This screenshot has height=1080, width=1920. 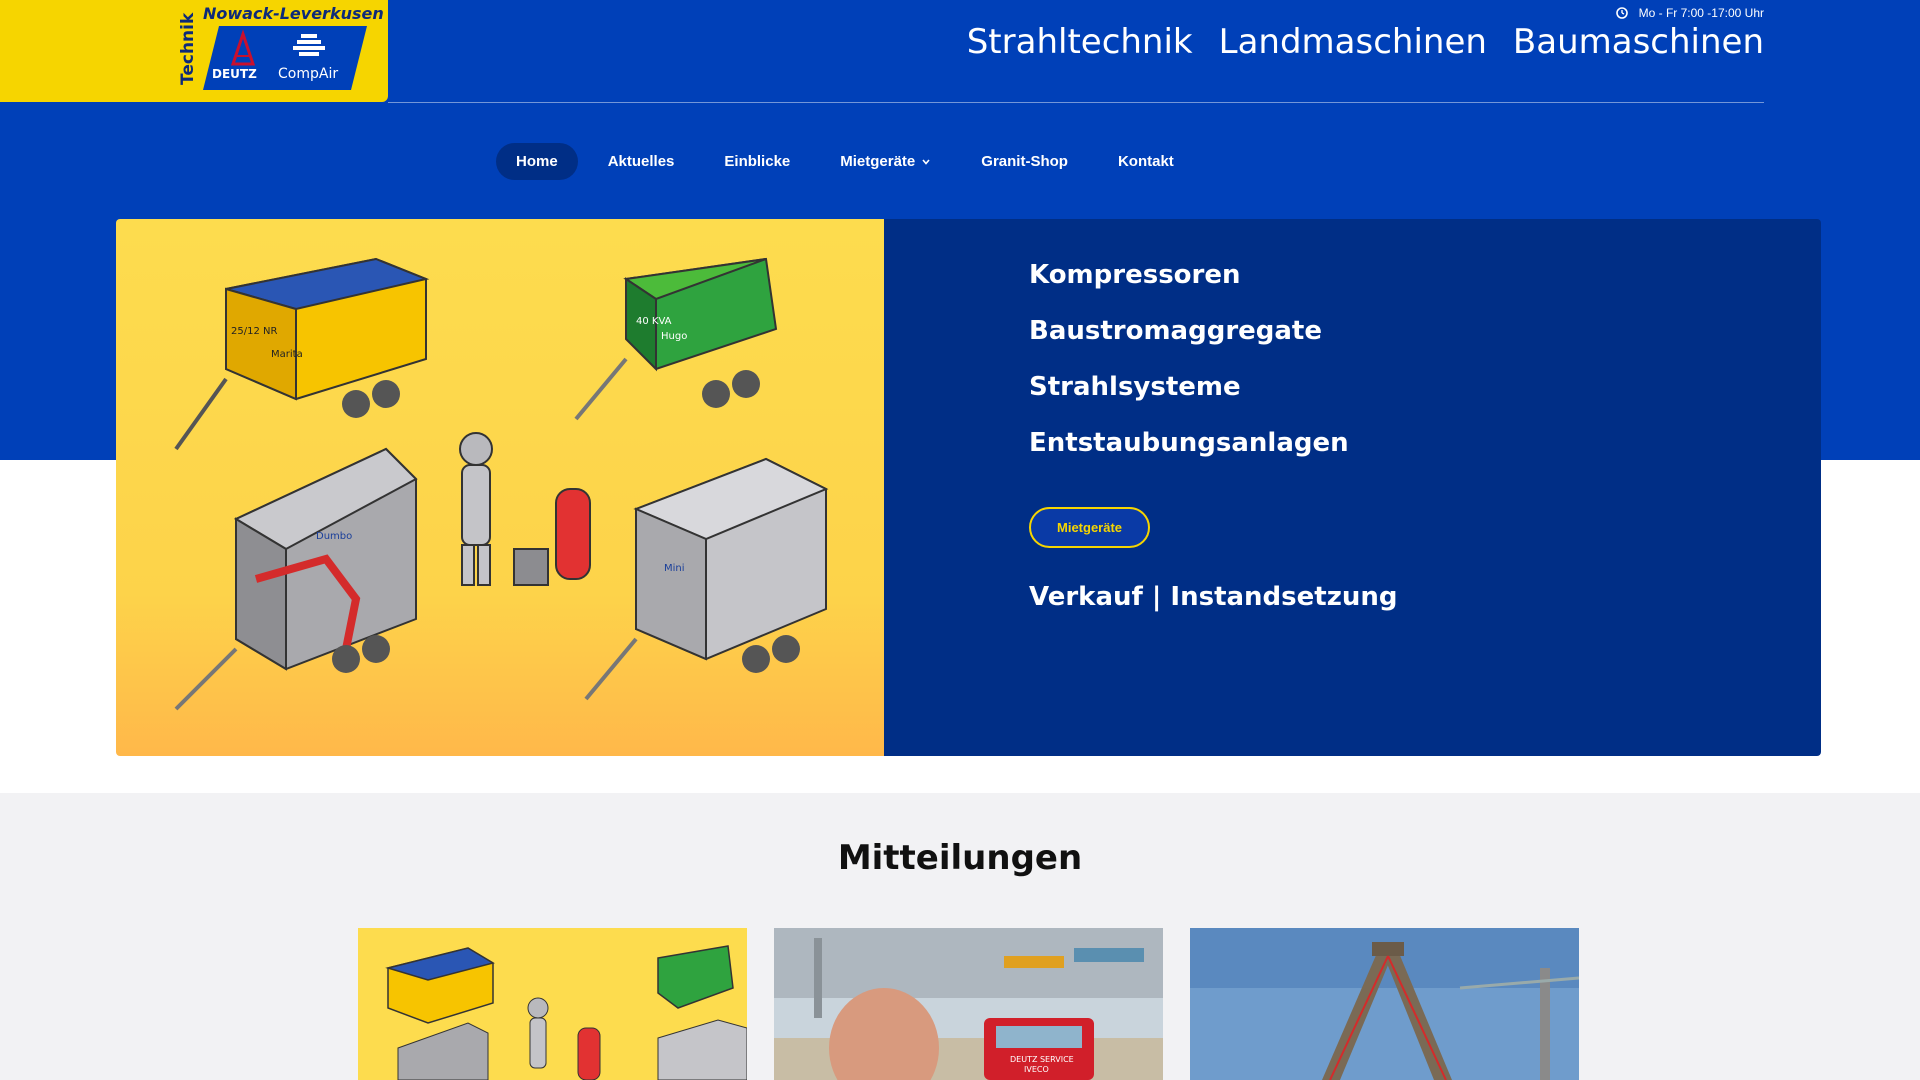 I want to click on nav-item-kontakt: Kontakt, so click(x=1146, y=161).